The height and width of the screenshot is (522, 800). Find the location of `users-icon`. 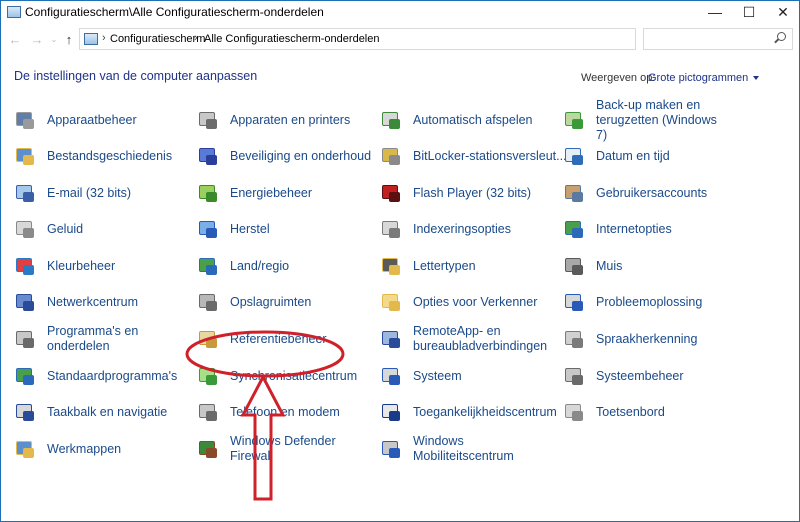

users-icon is located at coordinates (574, 193).